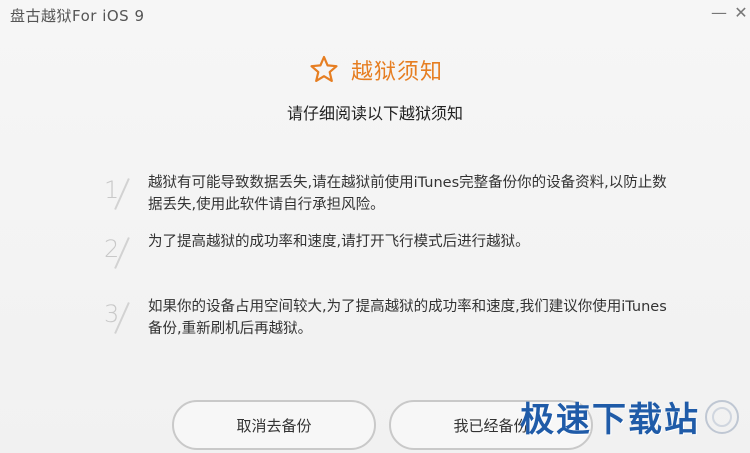 The height and width of the screenshot is (453, 750). Describe the element at coordinates (722, 416) in the screenshot. I see `watermark-logo-icon` at that location.